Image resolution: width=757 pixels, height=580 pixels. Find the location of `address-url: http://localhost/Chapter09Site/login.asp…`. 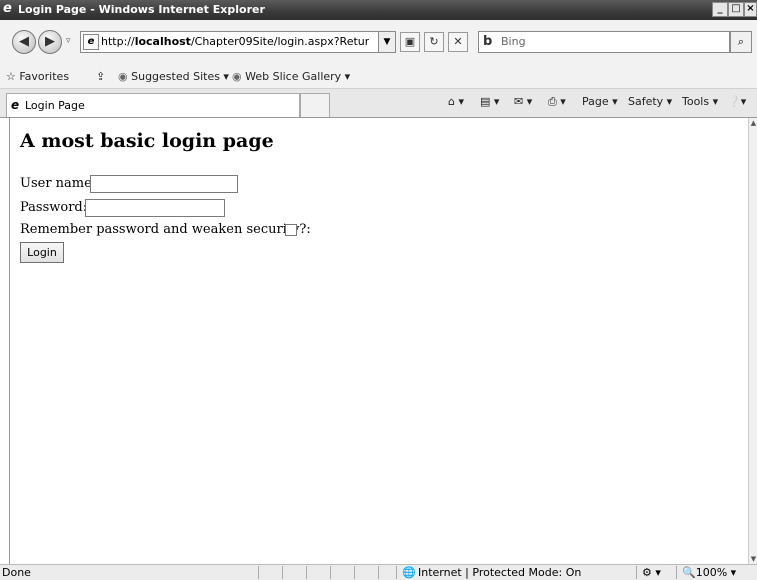

address-url: http://localhost/Chapter09Site/login.asp… is located at coordinates (235, 41).